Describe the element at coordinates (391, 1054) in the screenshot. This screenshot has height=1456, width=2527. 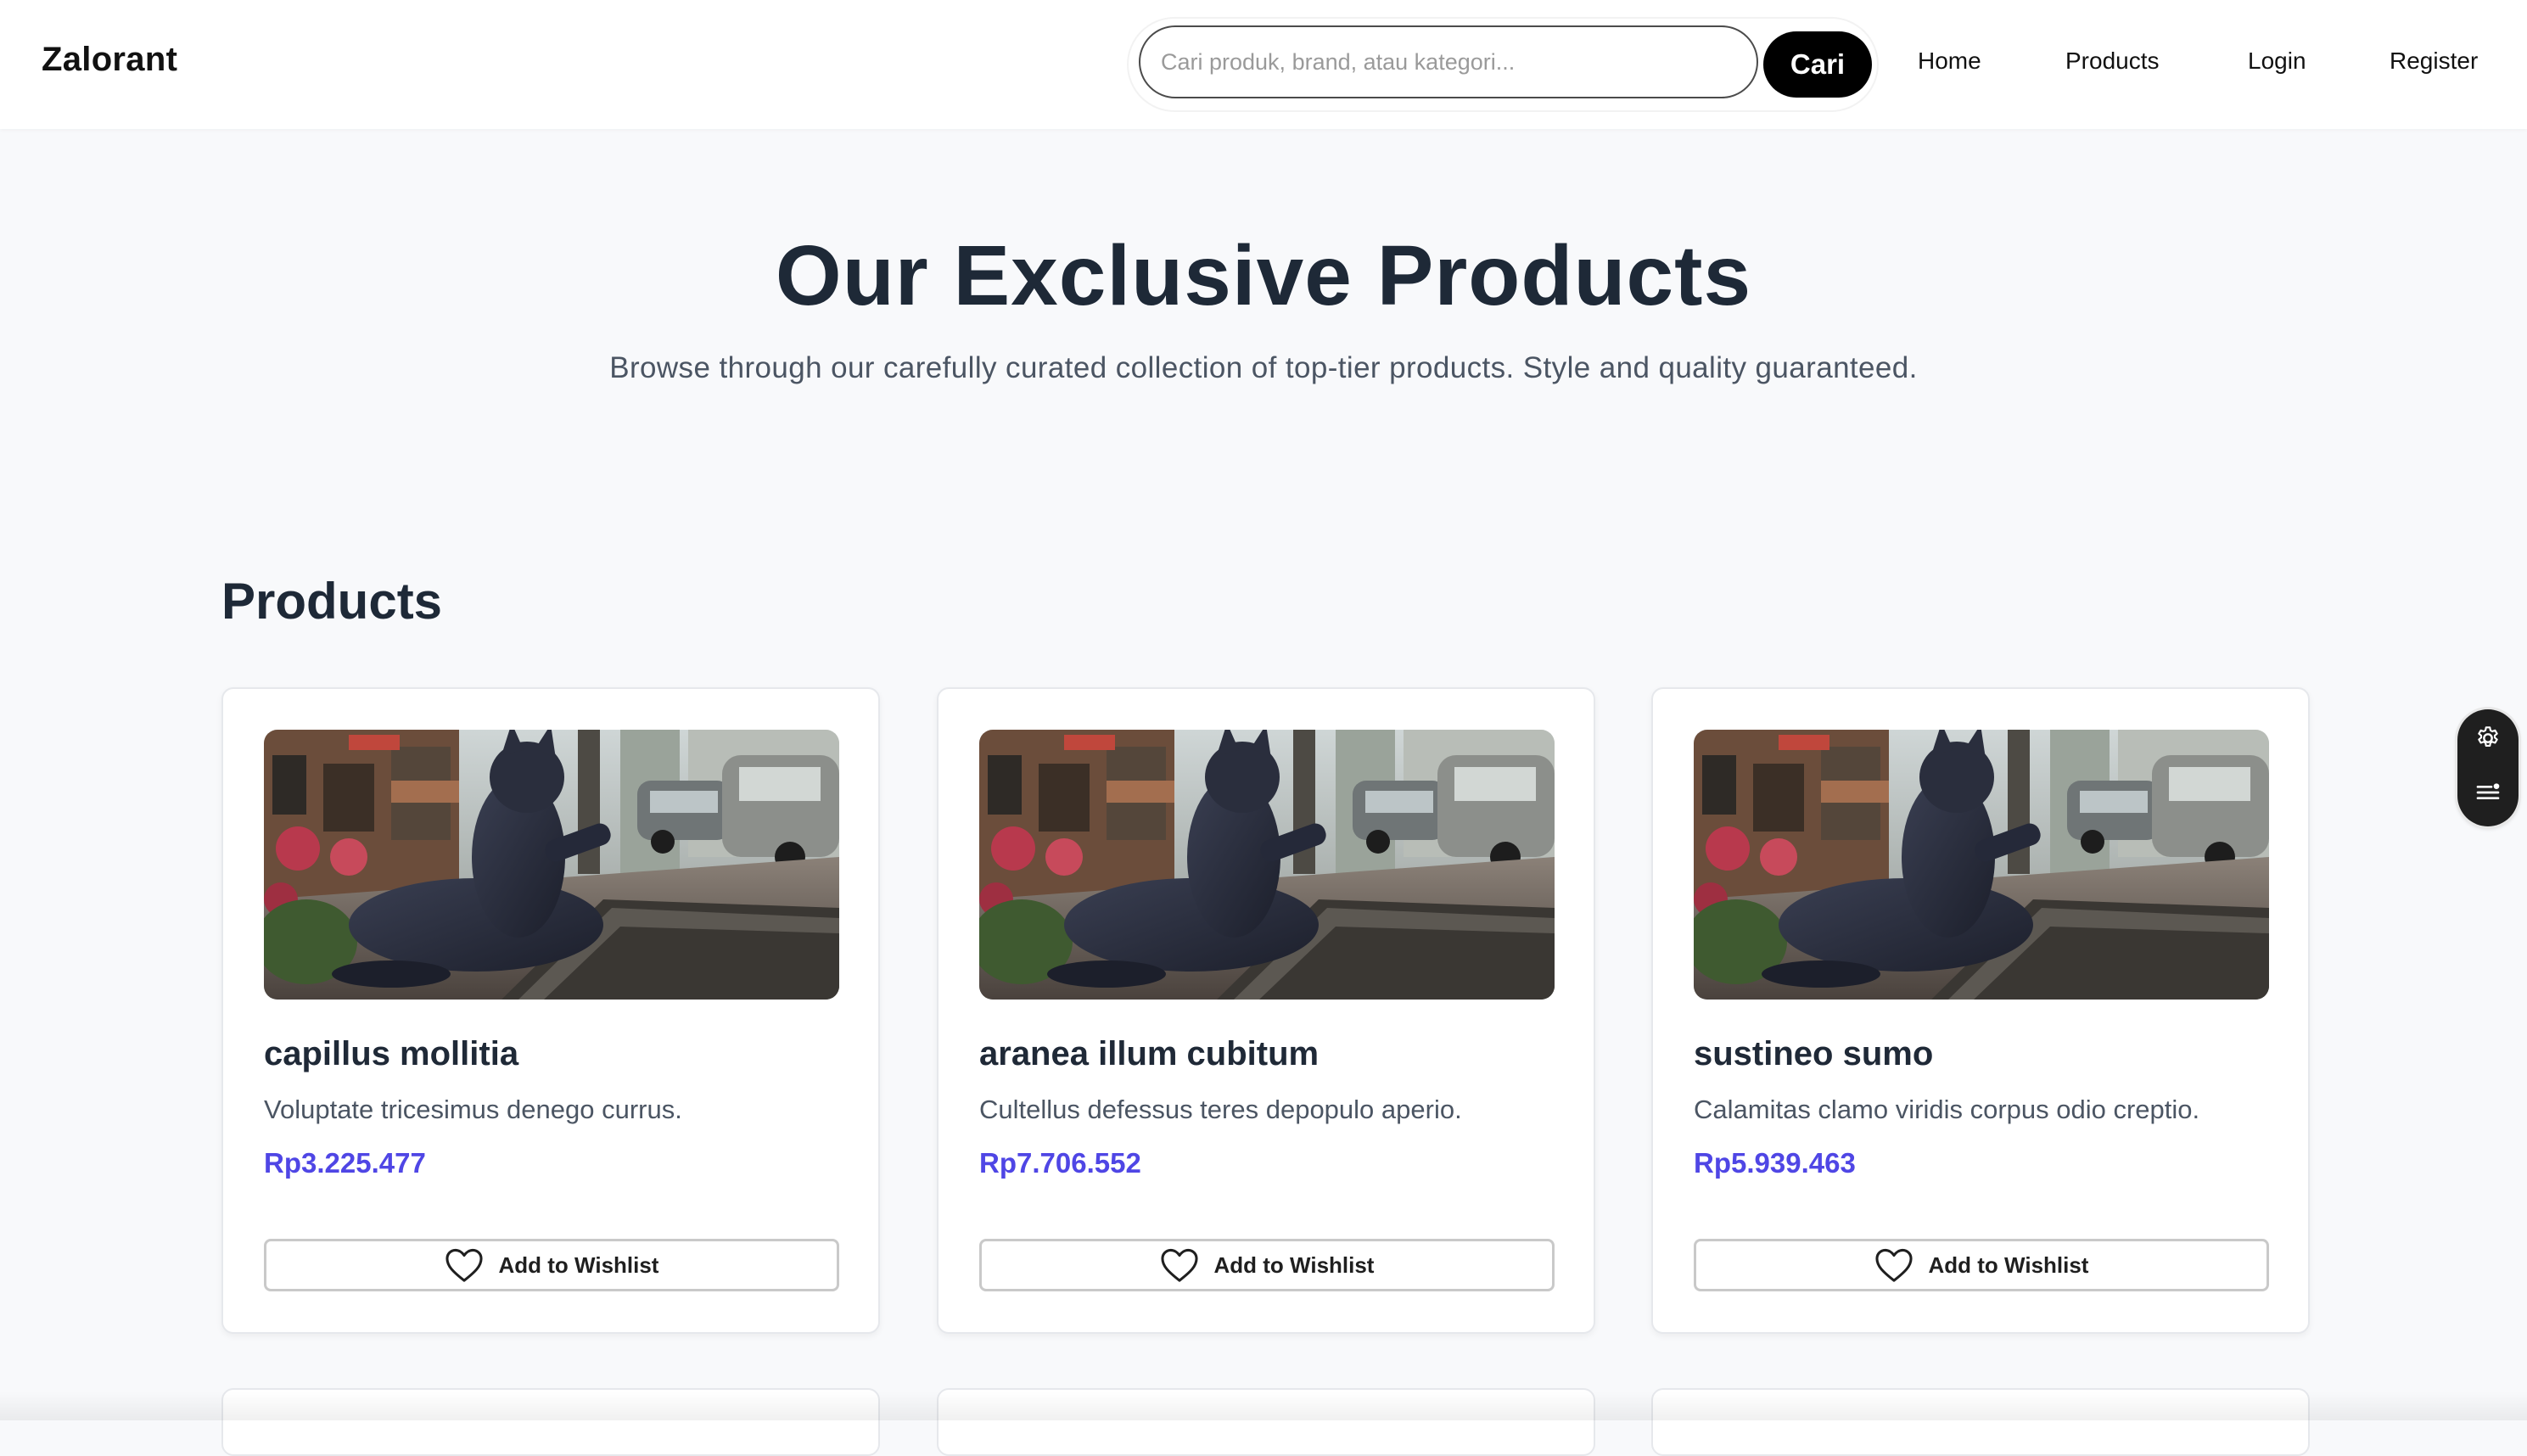
I see `product-name: capillus mollitia` at that location.